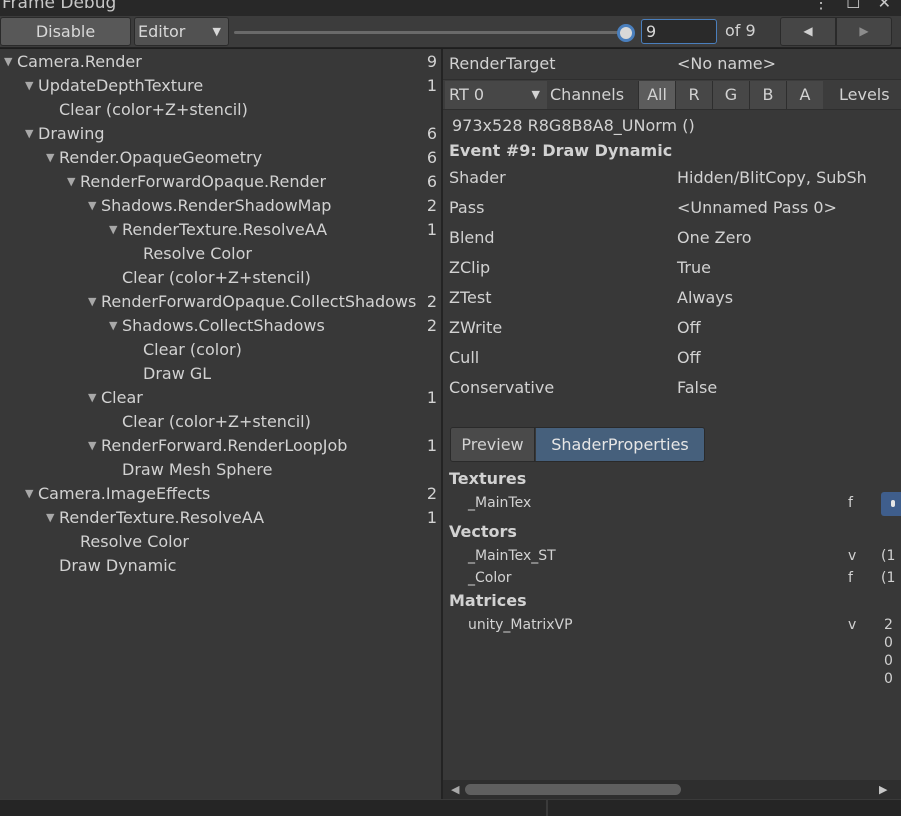 The height and width of the screenshot is (816, 901). I want to click on tree-row-label: UpdateDepthTexture, so click(121, 85).